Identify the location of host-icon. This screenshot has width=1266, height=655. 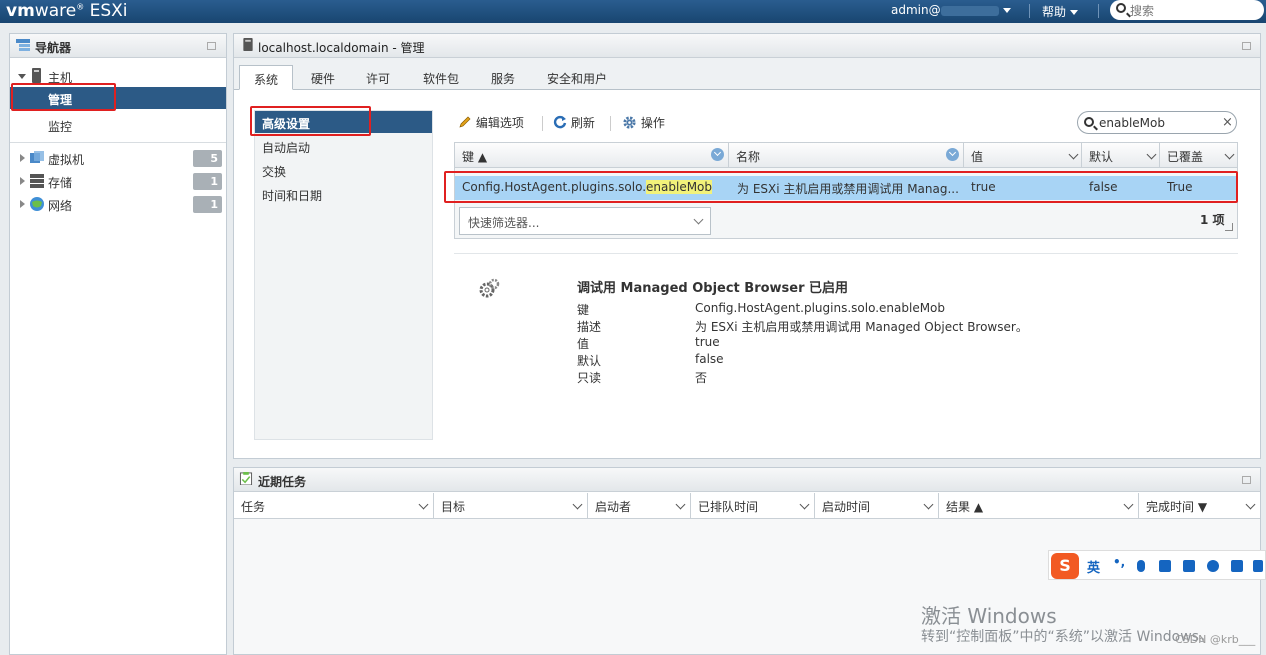
(36, 75).